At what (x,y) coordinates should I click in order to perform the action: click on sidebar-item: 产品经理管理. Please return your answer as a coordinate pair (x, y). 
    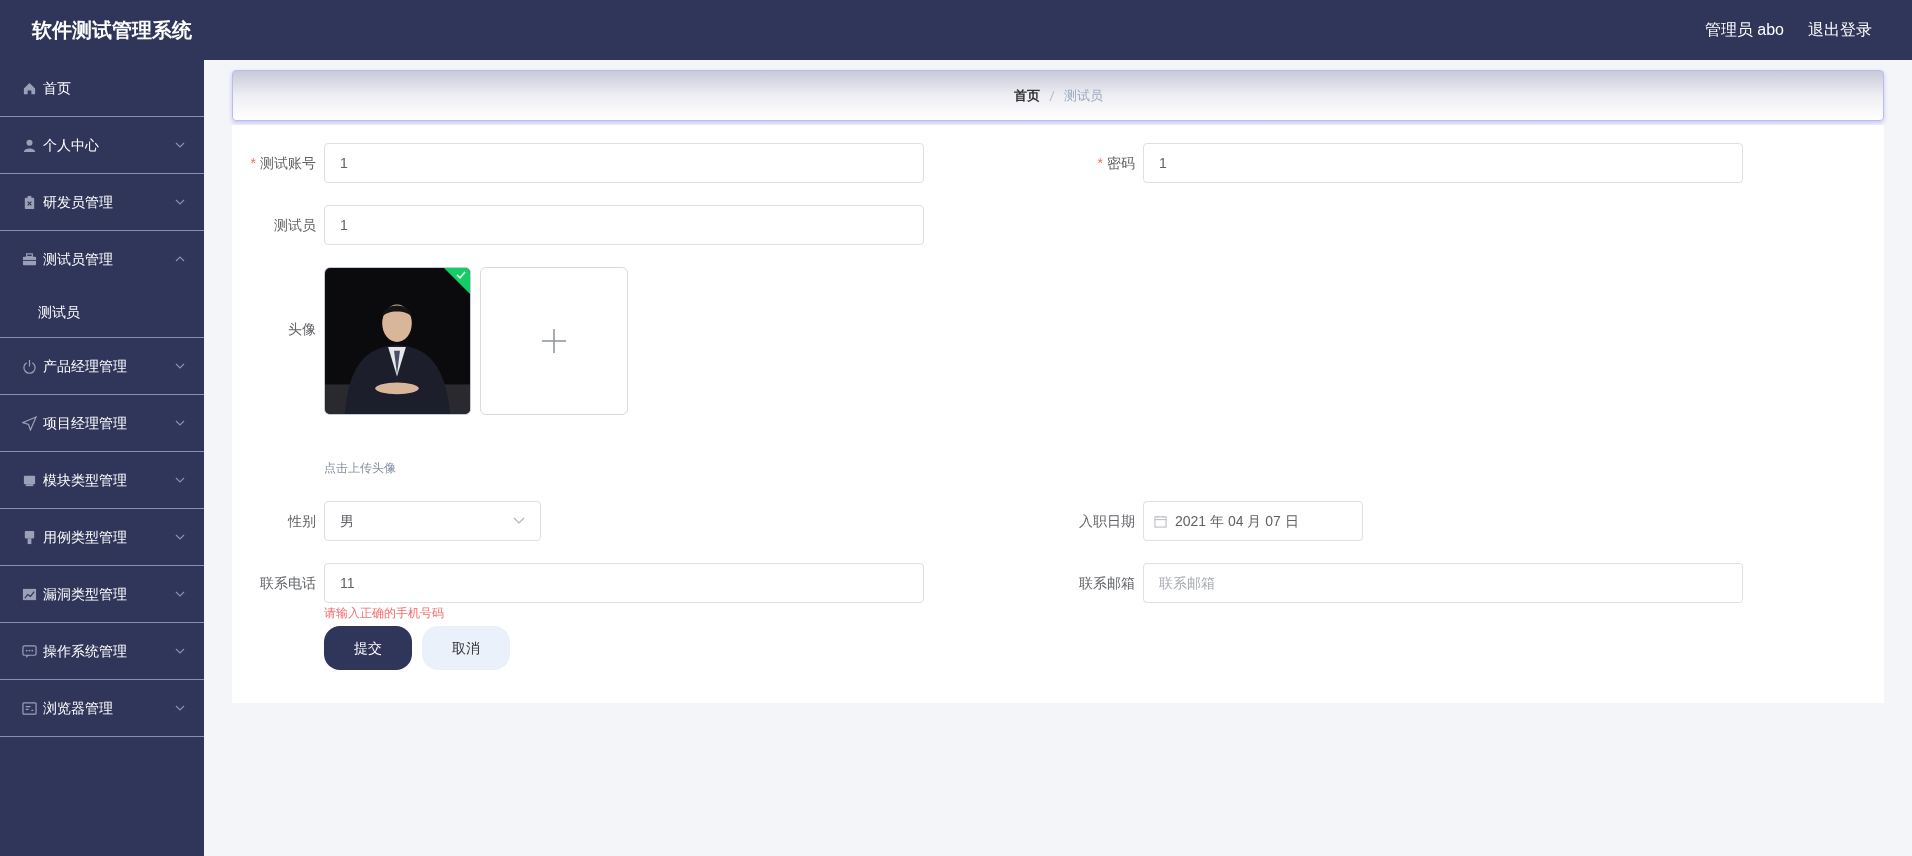
    Looking at the image, I should click on (102, 366).